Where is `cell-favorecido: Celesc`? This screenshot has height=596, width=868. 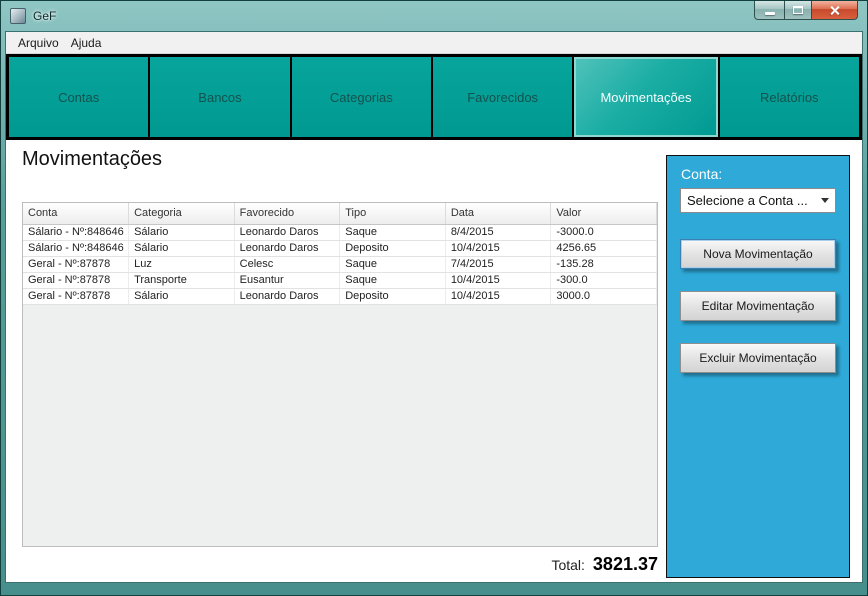
cell-favorecido: Celesc is located at coordinates (287, 264).